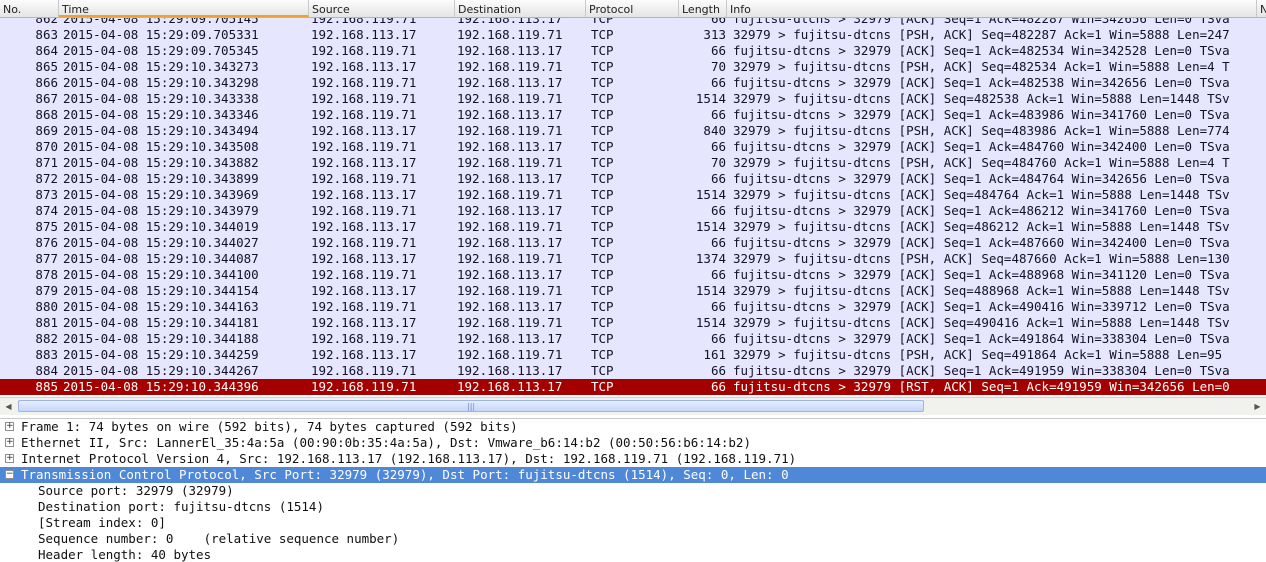 This screenshot has height=562, width=1266. Describe the element at coordinates (364, 34) in the screenshot. I see `cell-source: 192.168.113.17` at that location.